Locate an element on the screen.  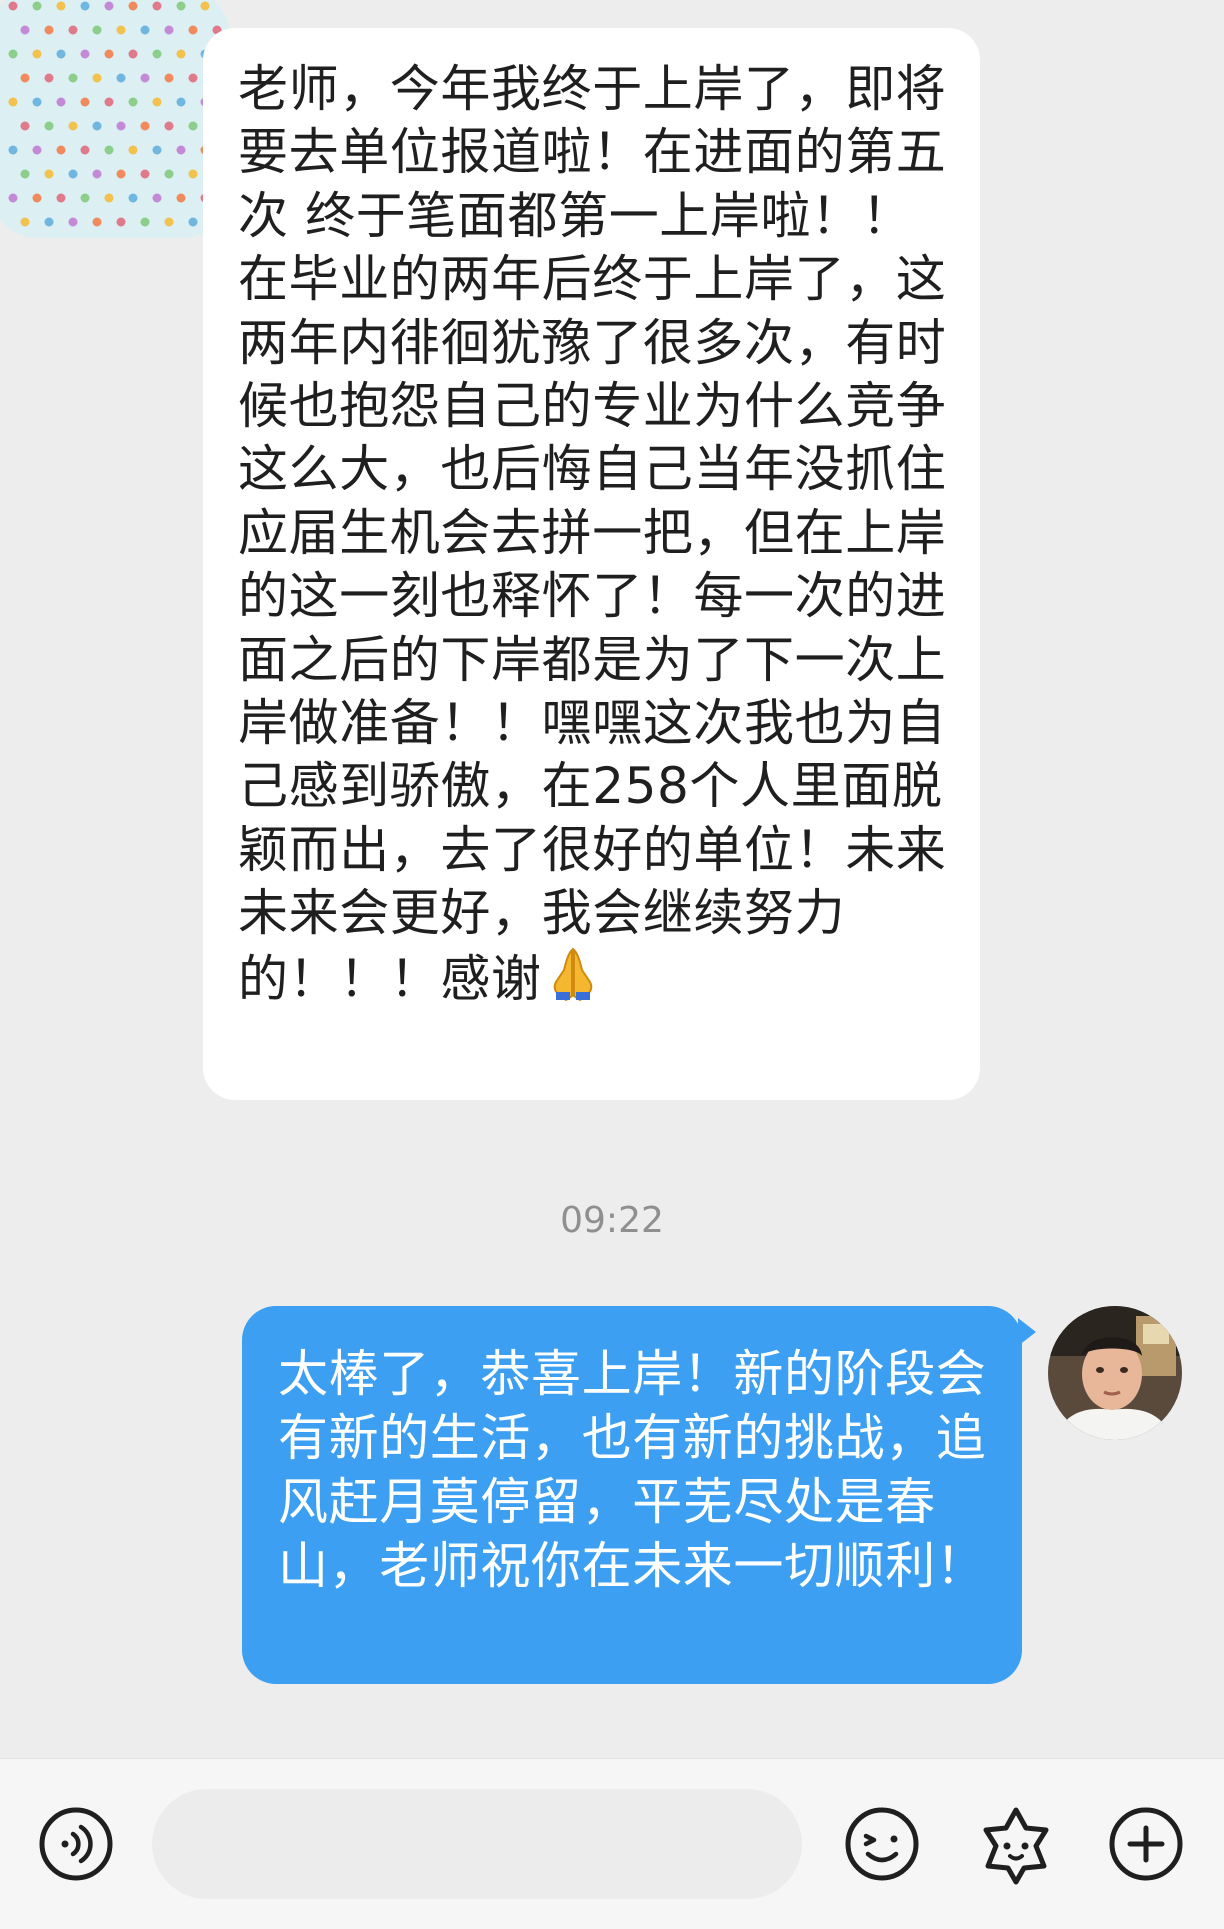
sticker-icon is located at coordinates (1016, 1846).